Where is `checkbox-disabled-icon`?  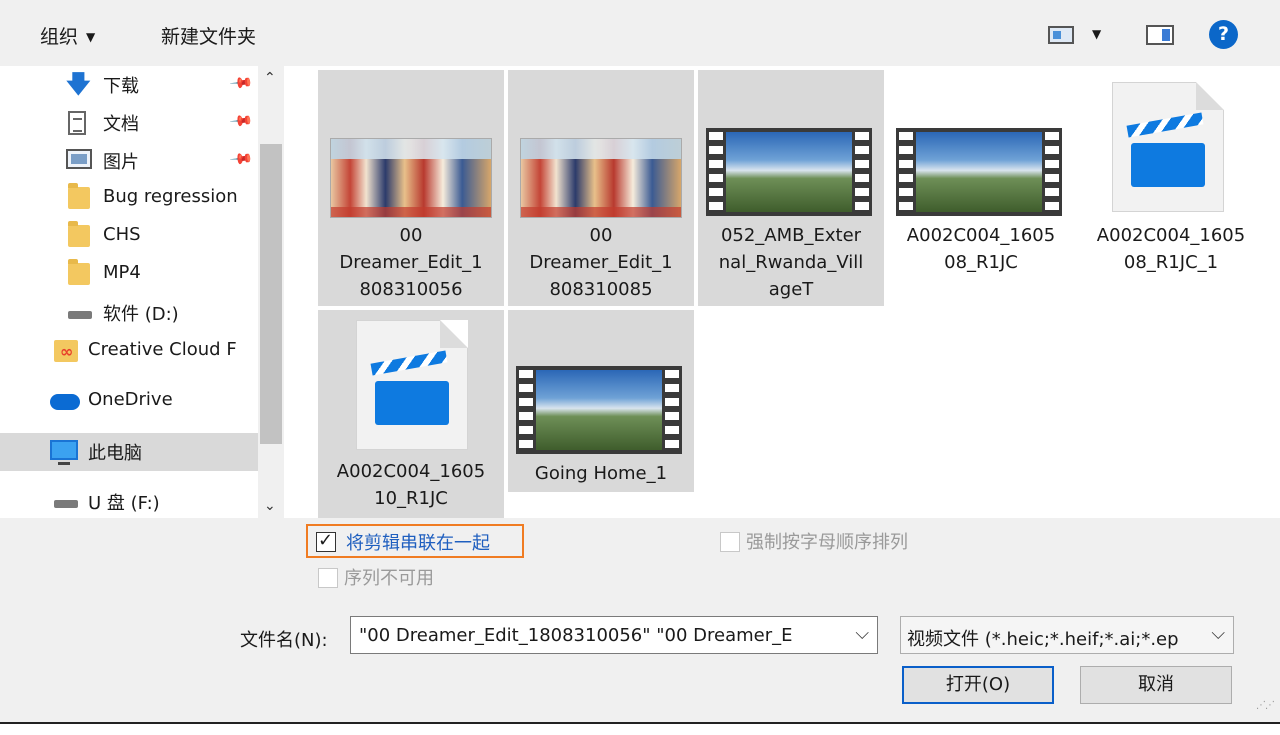
checkbox-disabled-icon is located at coordinates (328, 578).